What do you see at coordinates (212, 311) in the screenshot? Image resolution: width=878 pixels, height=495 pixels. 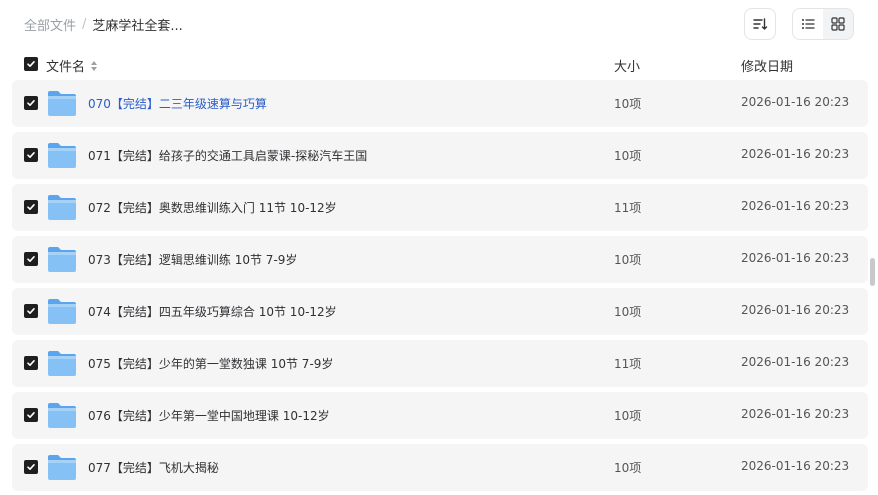 I see `file-name: 074【完结】四五年级巧算综合 10节 10-12岁` at bounding box center [212, 311].